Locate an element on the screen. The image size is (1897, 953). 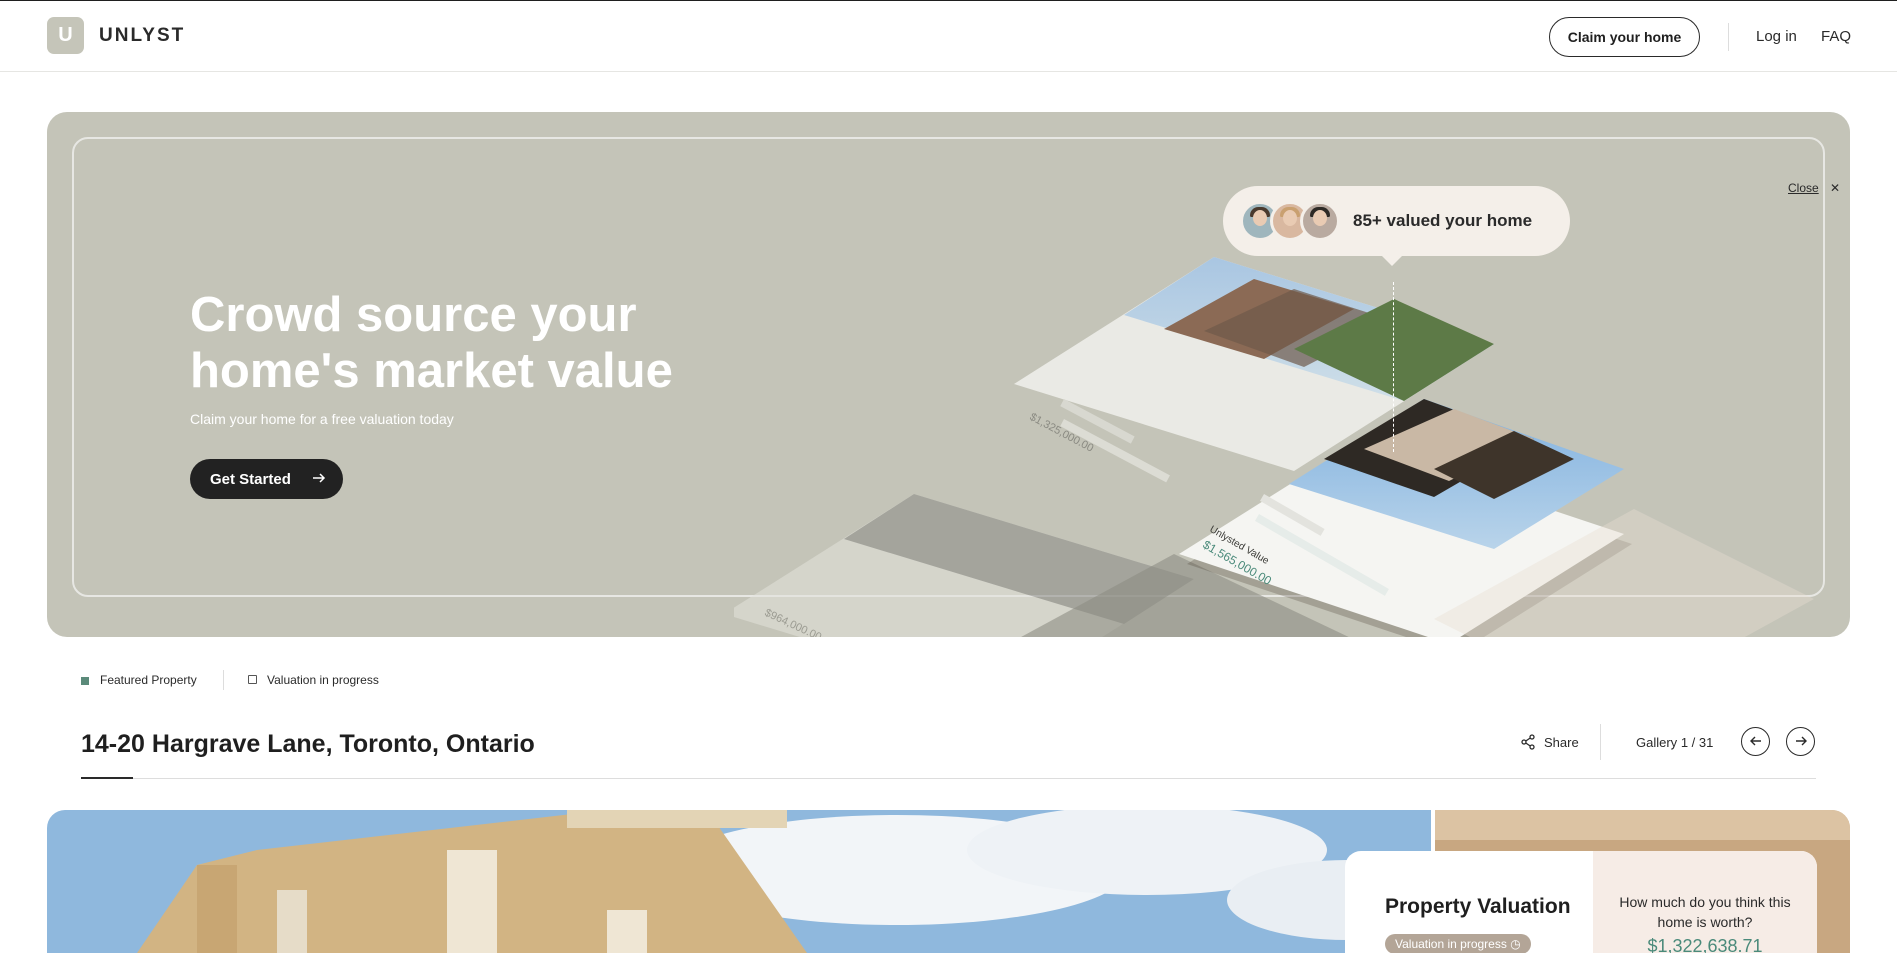
get-started-label: Get Started is located at coordinates (250, 479).